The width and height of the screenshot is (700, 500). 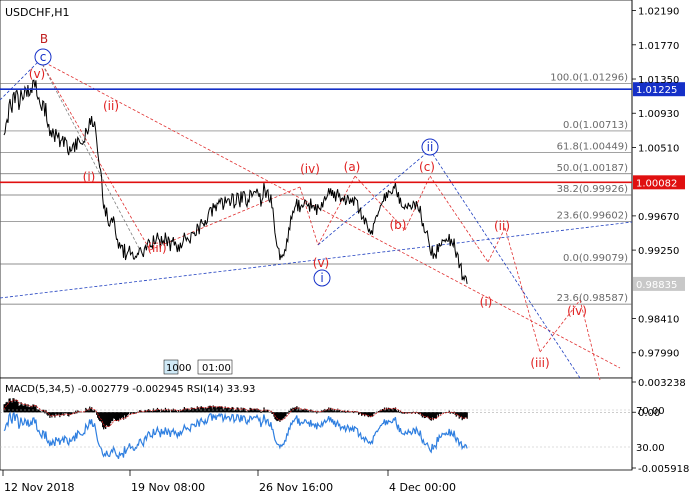 I want to click on price-tick-label: 0.99250, so click(x=658, y=251).